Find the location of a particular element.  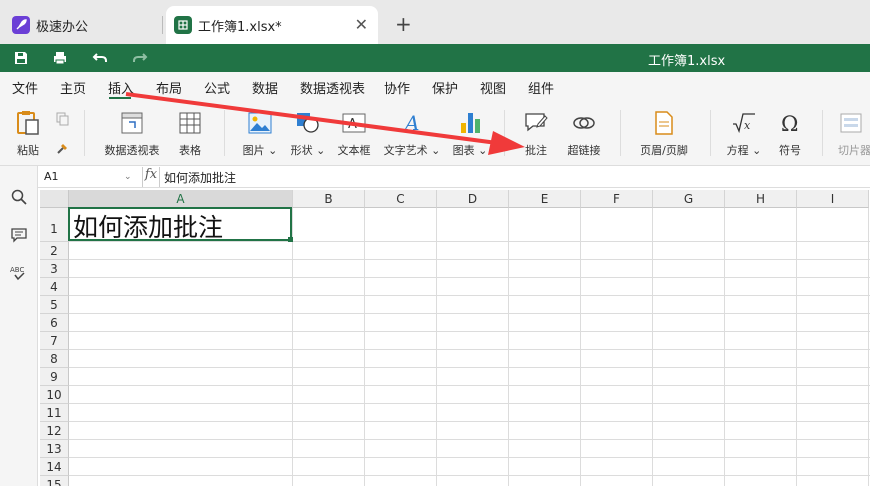

equation-button: x 方程 ⌄ is located at coordinates (744, 134).